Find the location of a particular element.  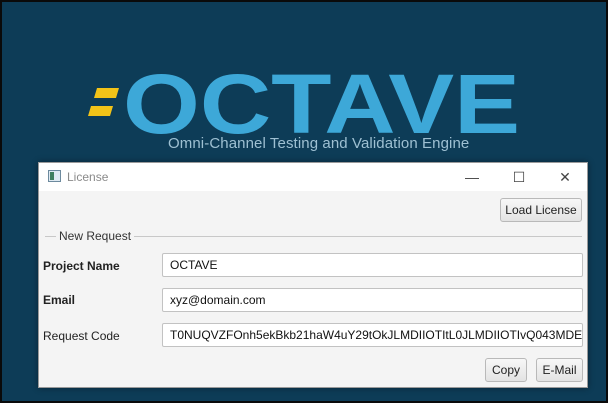

request-code-label: Request Code is located at coordinates (81, 336).